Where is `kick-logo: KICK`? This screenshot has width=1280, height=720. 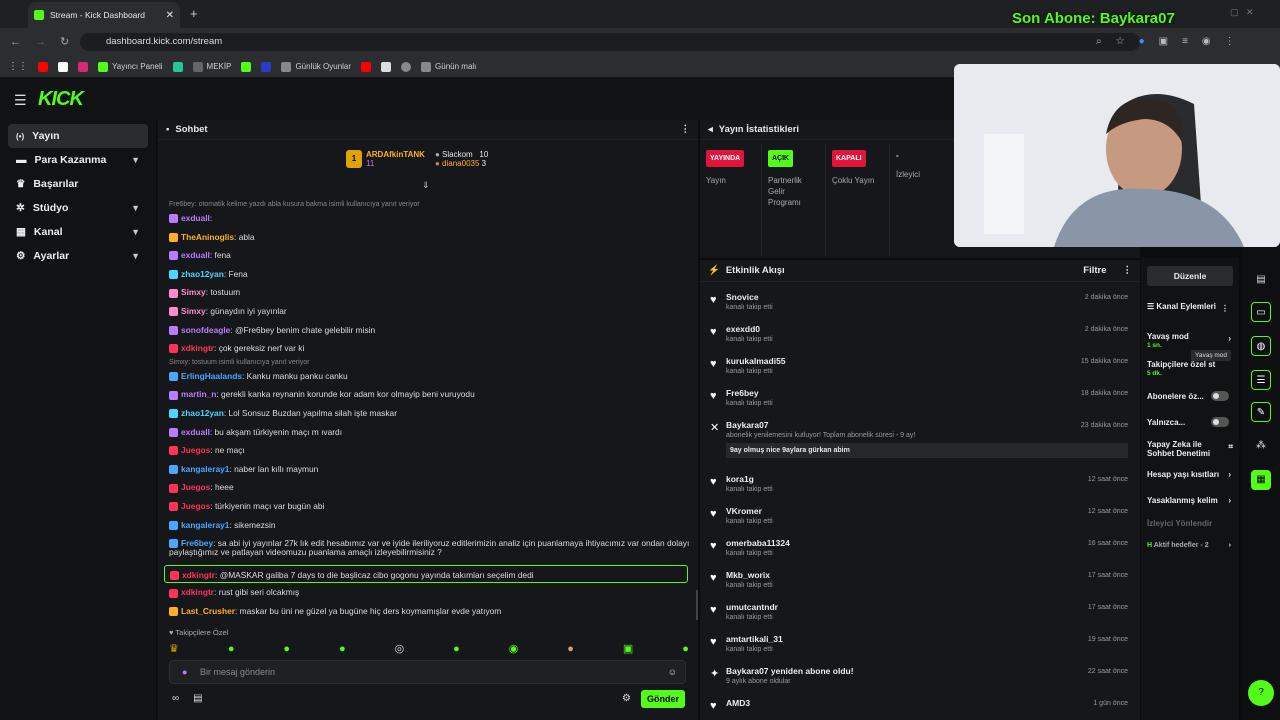
kick-logo: KICK is located at coordinates (61, 99).